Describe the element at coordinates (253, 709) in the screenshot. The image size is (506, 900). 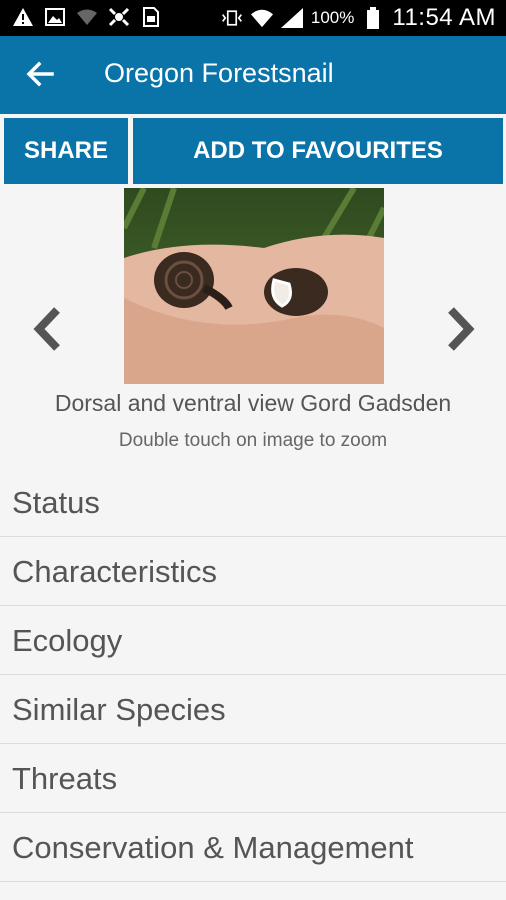
I see `section-similar-species: Similar Species` at that location.